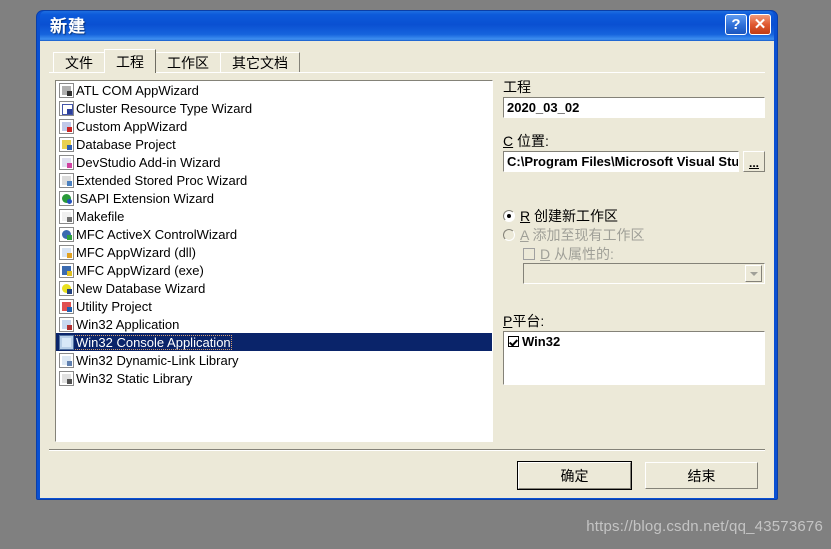 This screenshot has height=549, width=831. Describe the element at coordinates (188, 62) in the screenshot. I see `tab-workspaces: 工作区` at that location.